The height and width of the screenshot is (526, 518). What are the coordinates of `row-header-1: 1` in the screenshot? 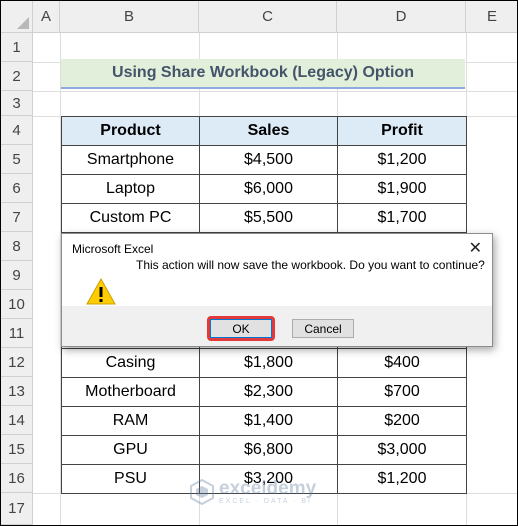 It's located at (17, 47).